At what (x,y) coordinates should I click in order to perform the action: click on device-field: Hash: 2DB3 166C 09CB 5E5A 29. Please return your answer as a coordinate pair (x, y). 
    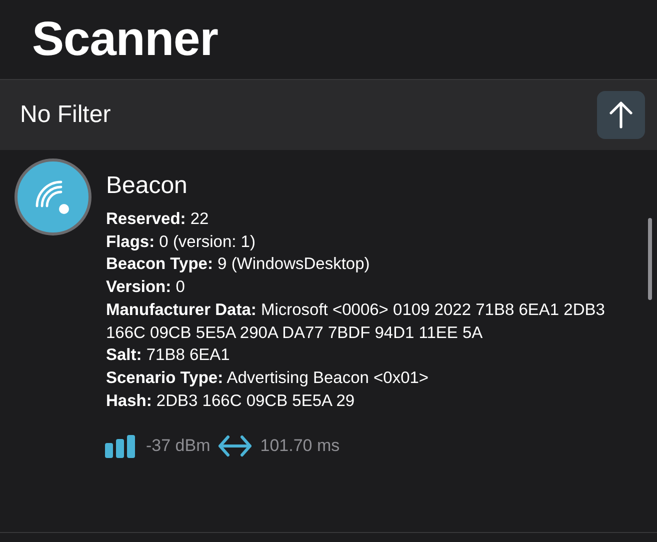
    Looking at the image, I should click on (366, 401).